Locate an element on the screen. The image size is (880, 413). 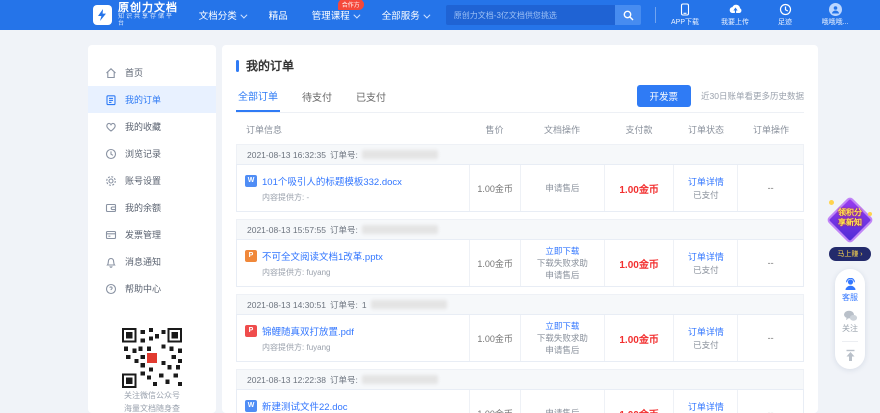
floating-toolbar: 客服 关注 is located at coordinates (850, 319).